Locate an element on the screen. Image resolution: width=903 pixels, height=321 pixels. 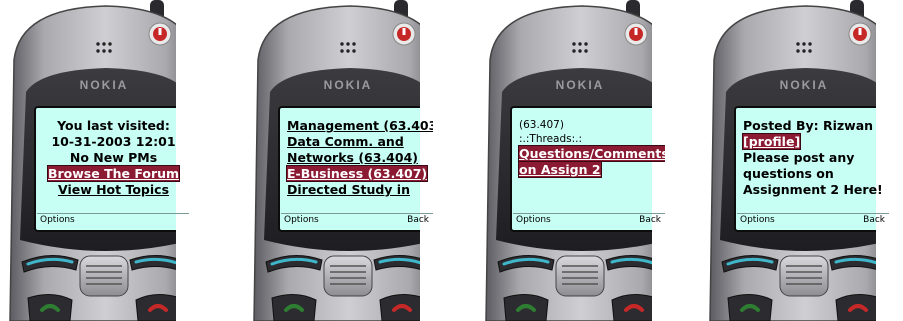
screen-text: Assignment 2 Here! is located at coordinates (813, 189).